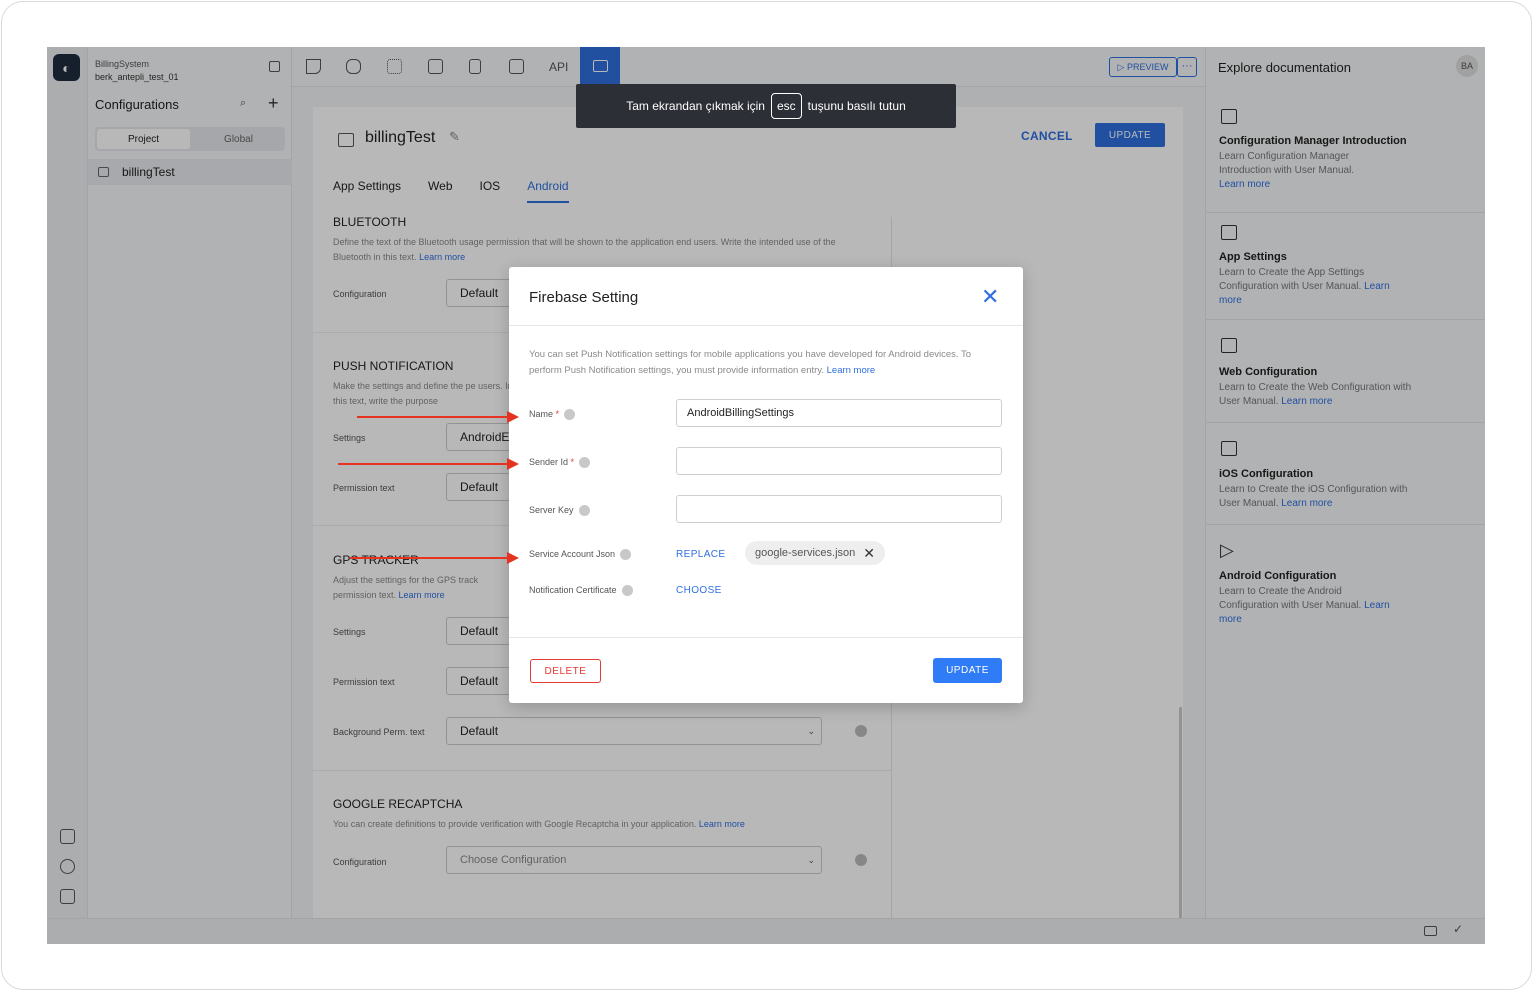 The height and width of the screenshot is (992, 1534). I want to click on choose-button: CHOOSE, so click(699, 590).